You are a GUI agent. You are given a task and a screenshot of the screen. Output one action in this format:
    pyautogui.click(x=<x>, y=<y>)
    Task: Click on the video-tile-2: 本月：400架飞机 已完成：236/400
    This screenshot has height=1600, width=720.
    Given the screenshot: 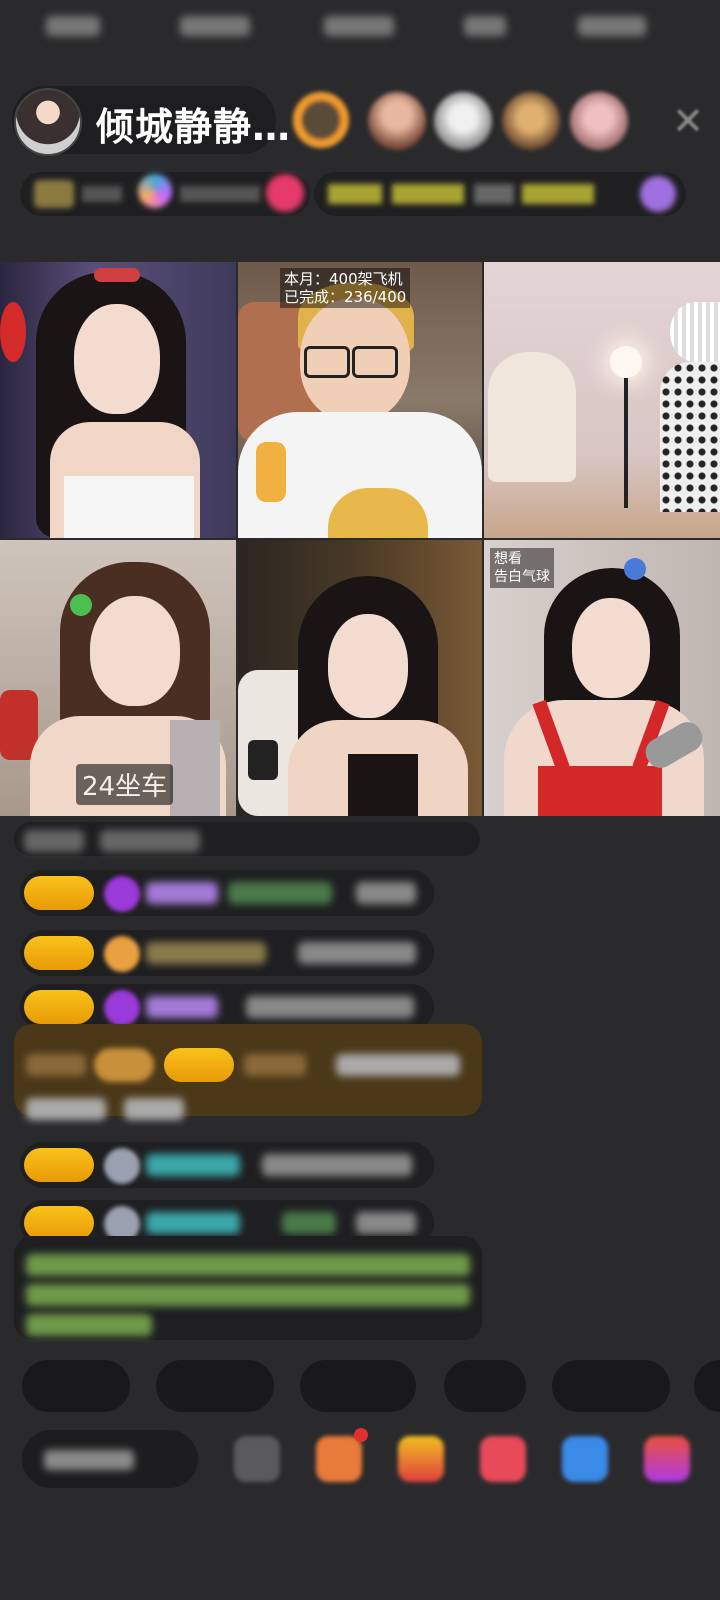 What is the action you would take?
    pyautogui.click(x=360, y=400)
    